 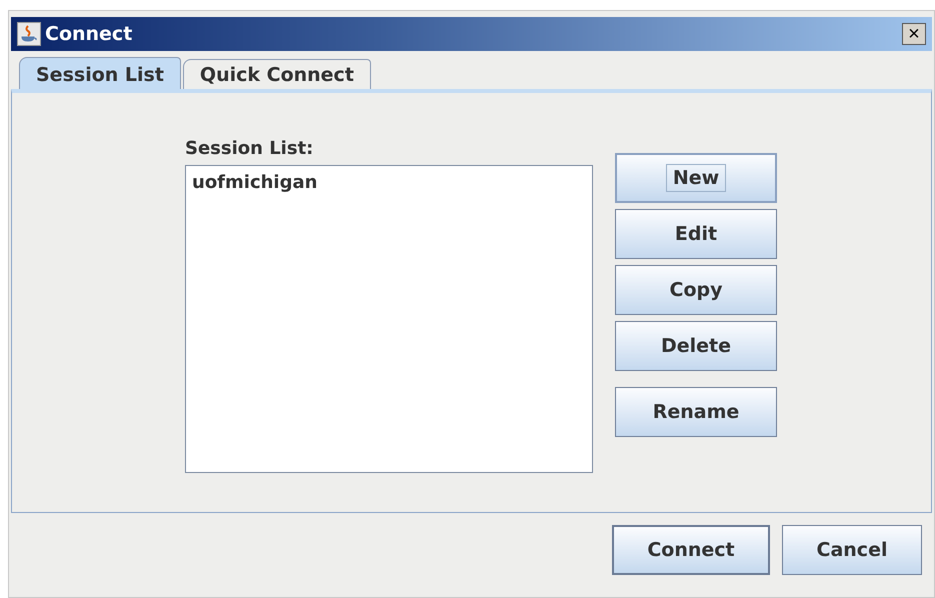 What do you see at coordinates (696, 234) in the screenshot?
I see `action-button: Edit` at bounding box center [696, 234].